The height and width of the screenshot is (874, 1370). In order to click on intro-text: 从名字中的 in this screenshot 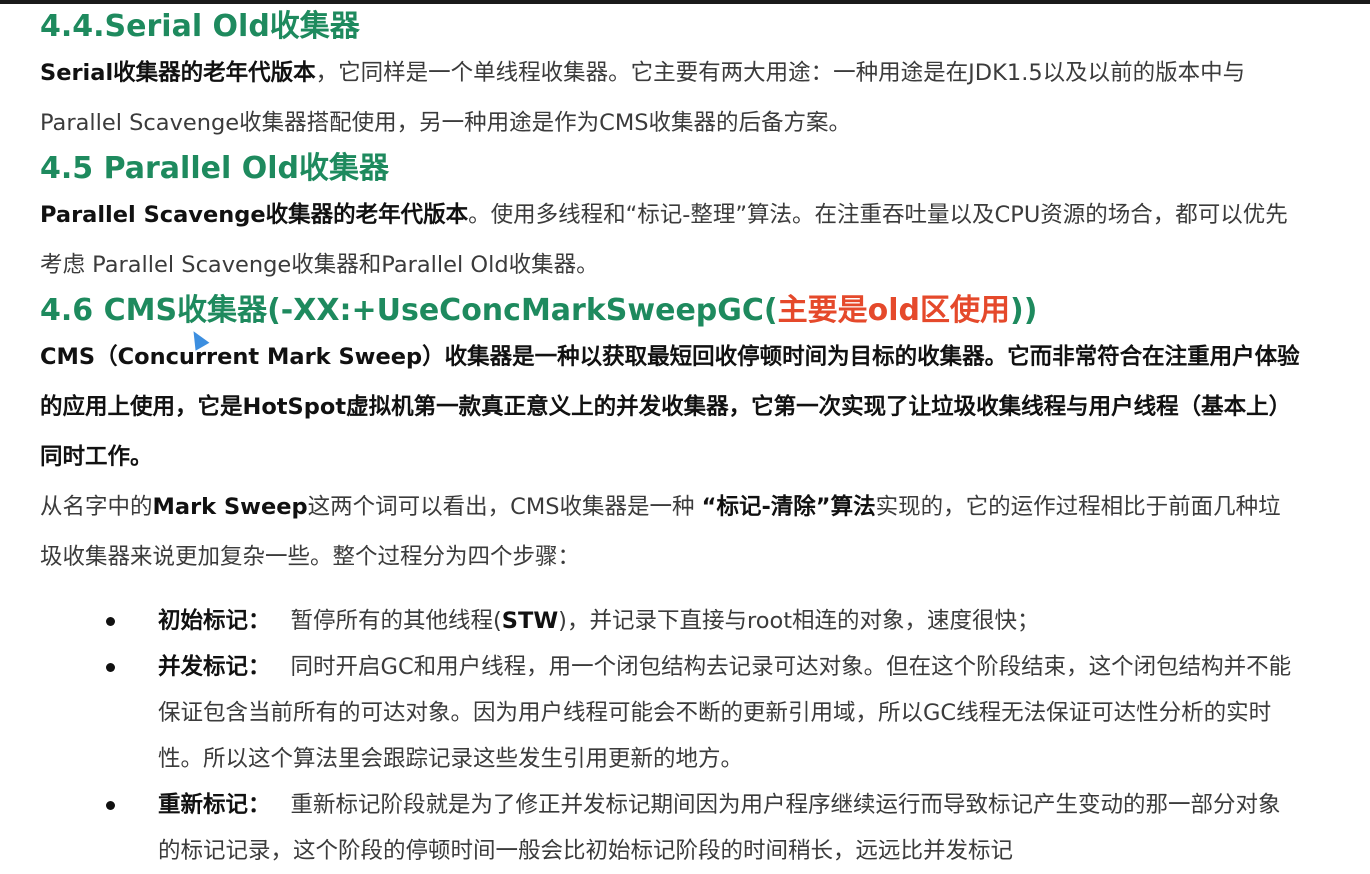, I will do `click(96, 507)`.